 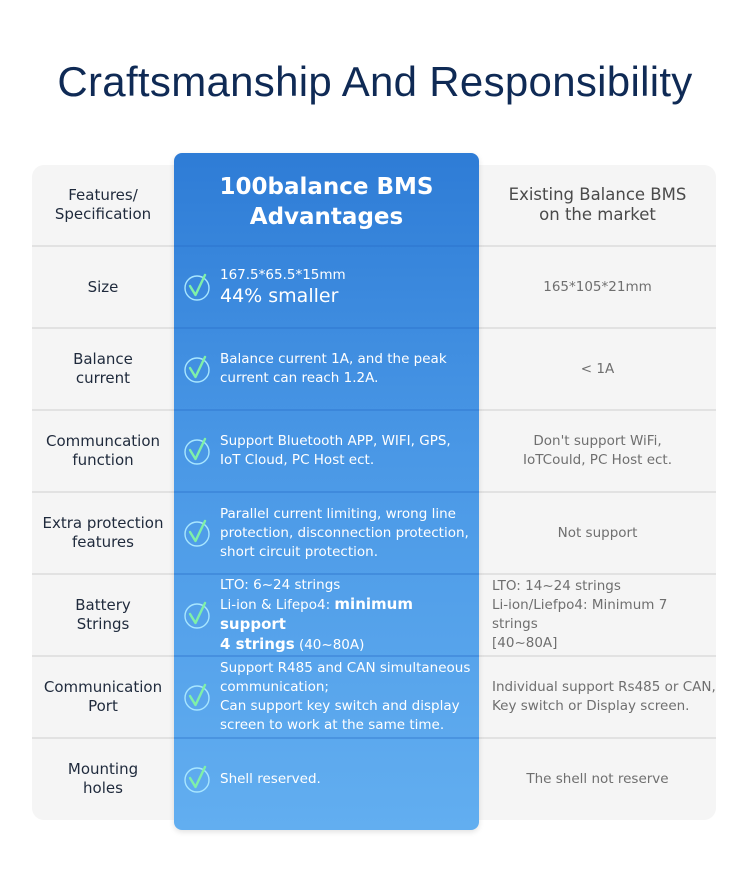 What do you see at coordinates (270, 778) in the screenshot?
I see `advantage-mounting-holes-text: Shell reserved.` at bounding box center [270, 778].